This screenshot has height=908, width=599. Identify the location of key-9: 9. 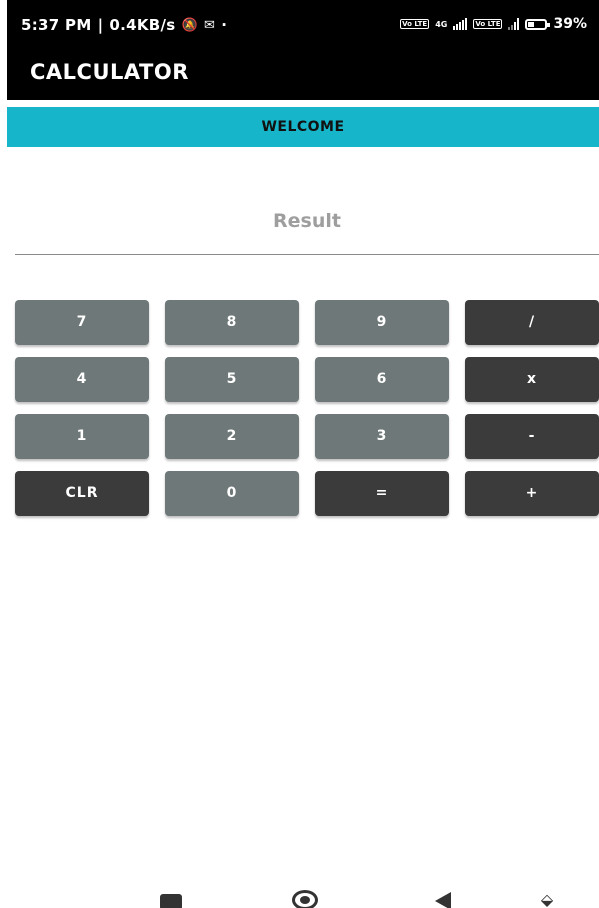
(382, 322).